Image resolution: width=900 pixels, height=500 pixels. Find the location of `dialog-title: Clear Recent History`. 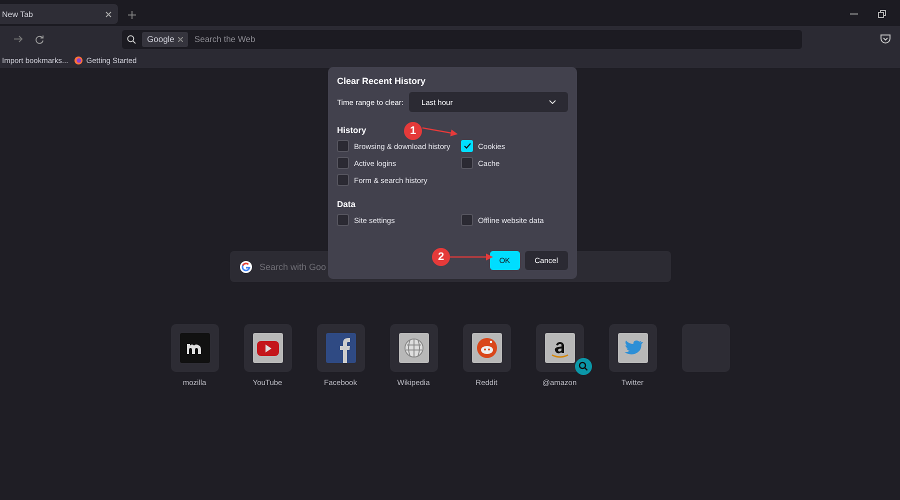

dialog-title: Clear Recent History is located at coordinates (382, 81).